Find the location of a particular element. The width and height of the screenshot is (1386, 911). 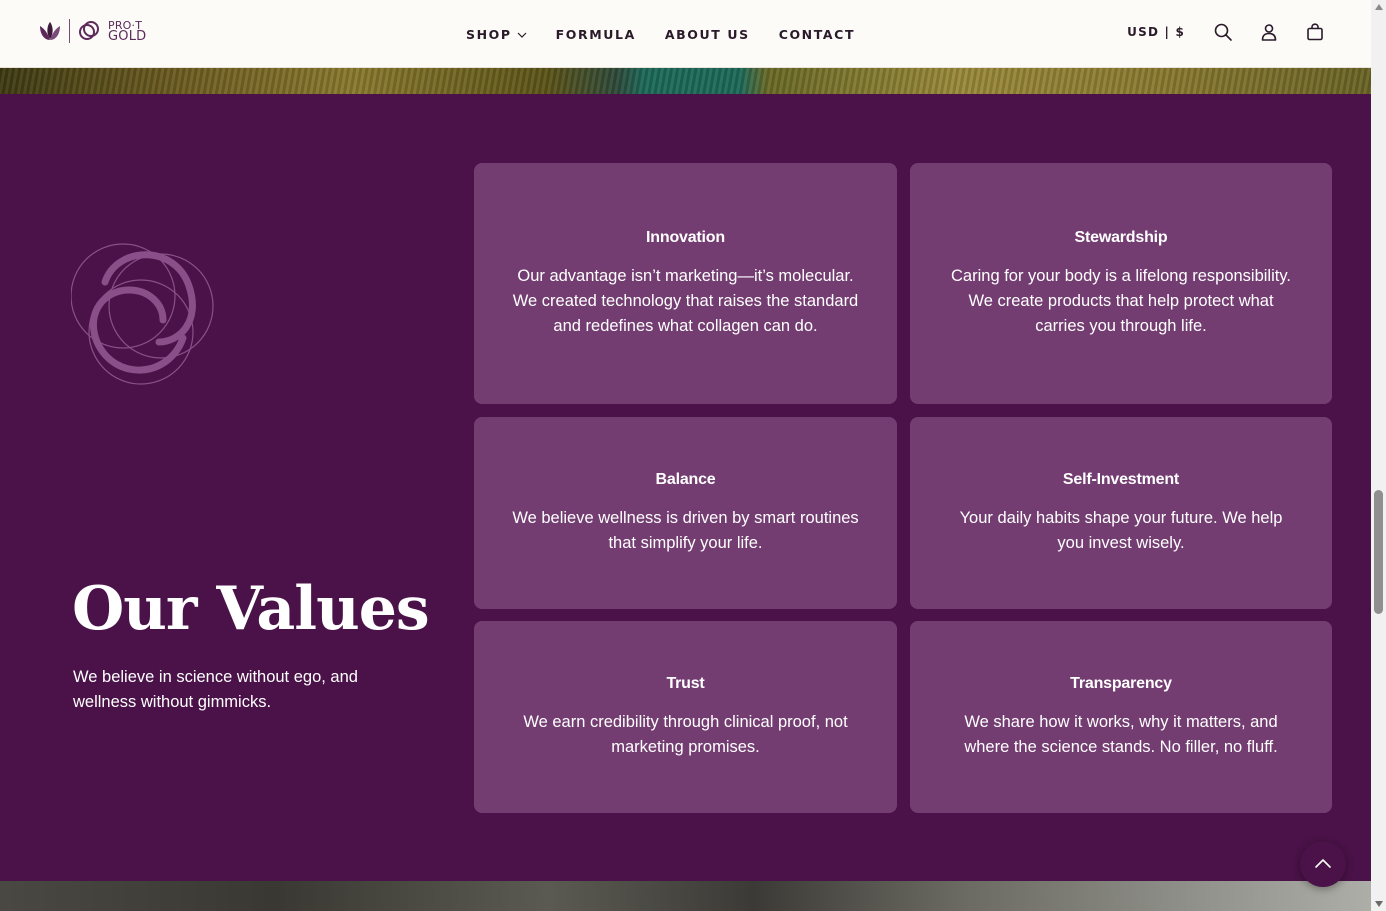

nav-formula-label: FORMULA is located at coordinates (595, 34).